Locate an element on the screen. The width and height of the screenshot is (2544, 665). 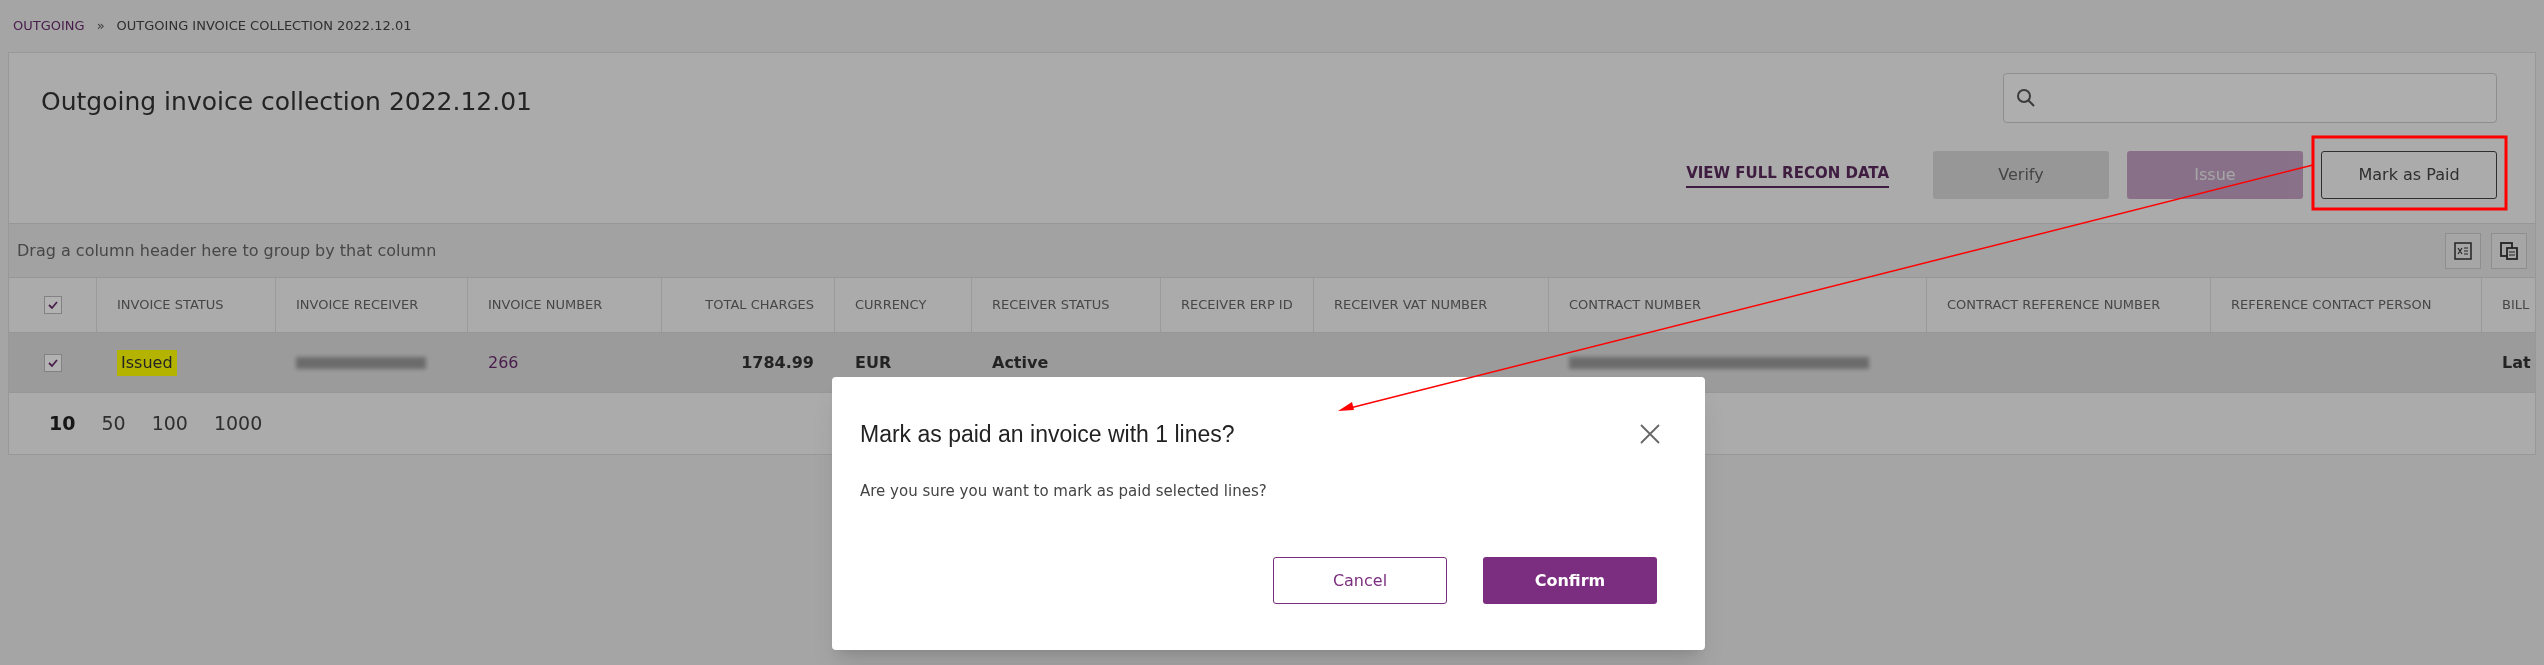
dialog-title: Mark as paid an invoice with 1 lines? is located at coordinates (1047, 434).